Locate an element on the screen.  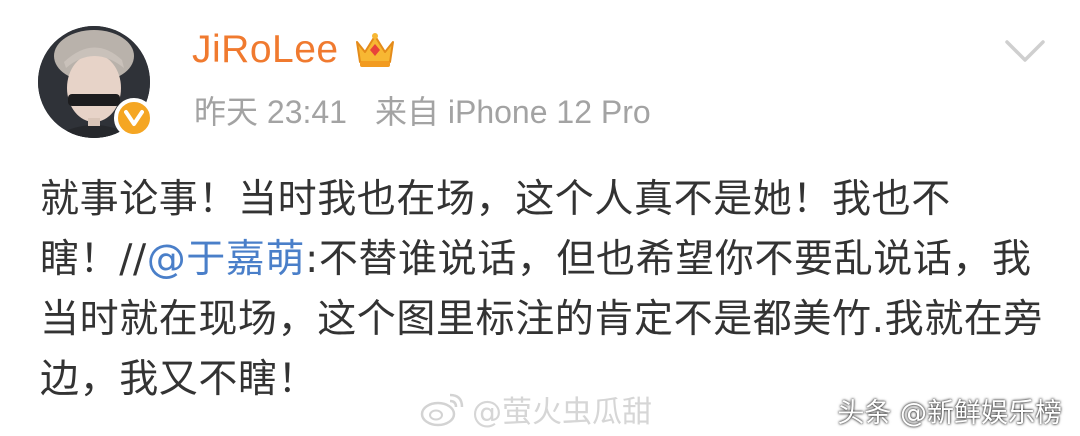
weibo-watermark-text: @萤火虫瓜甜 is located at coordinates (562, 412).